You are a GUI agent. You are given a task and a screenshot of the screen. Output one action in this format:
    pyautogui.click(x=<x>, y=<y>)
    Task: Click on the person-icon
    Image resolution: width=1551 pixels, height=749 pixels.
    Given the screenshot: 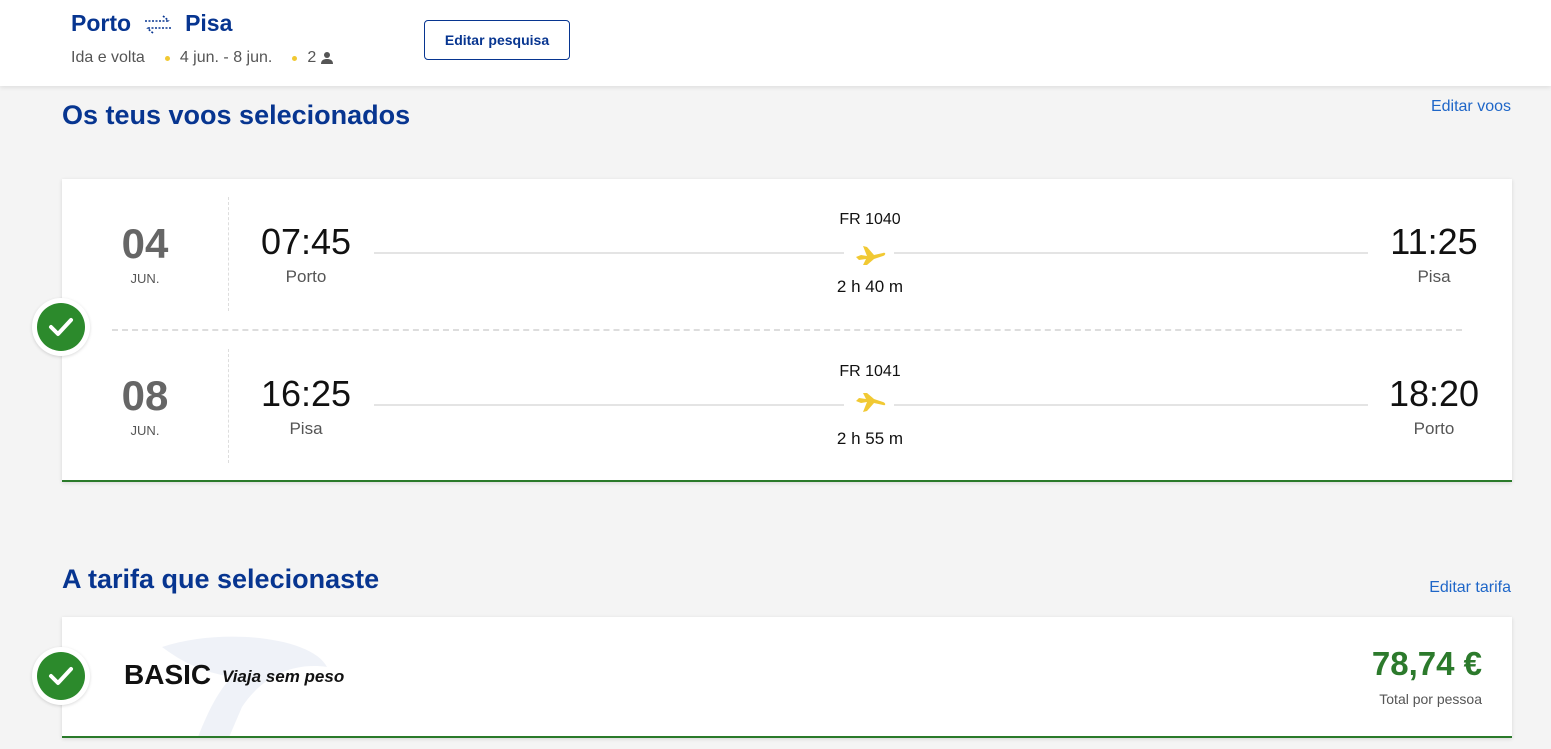 What is the action you would take?
    pyautogui.click(x=327, y=58)
    